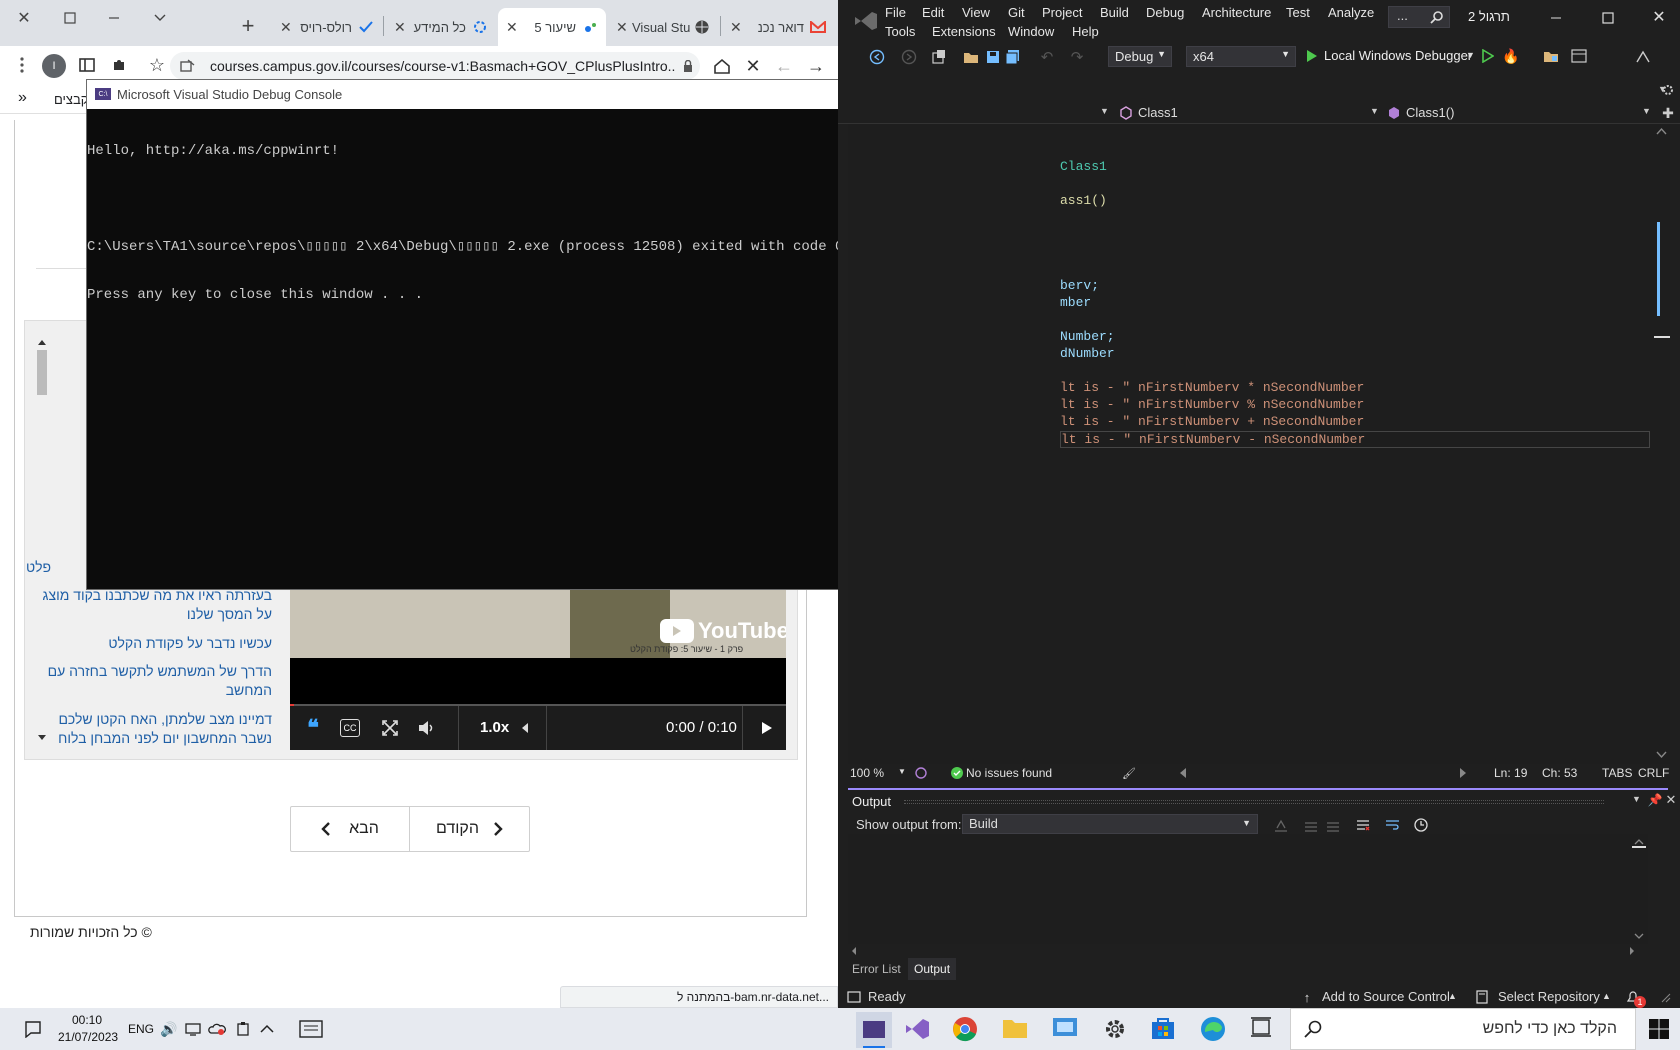  Describe the element at coordinates (1243, 951) in the screenshot. I see `output-h-scrollbar` at that location.